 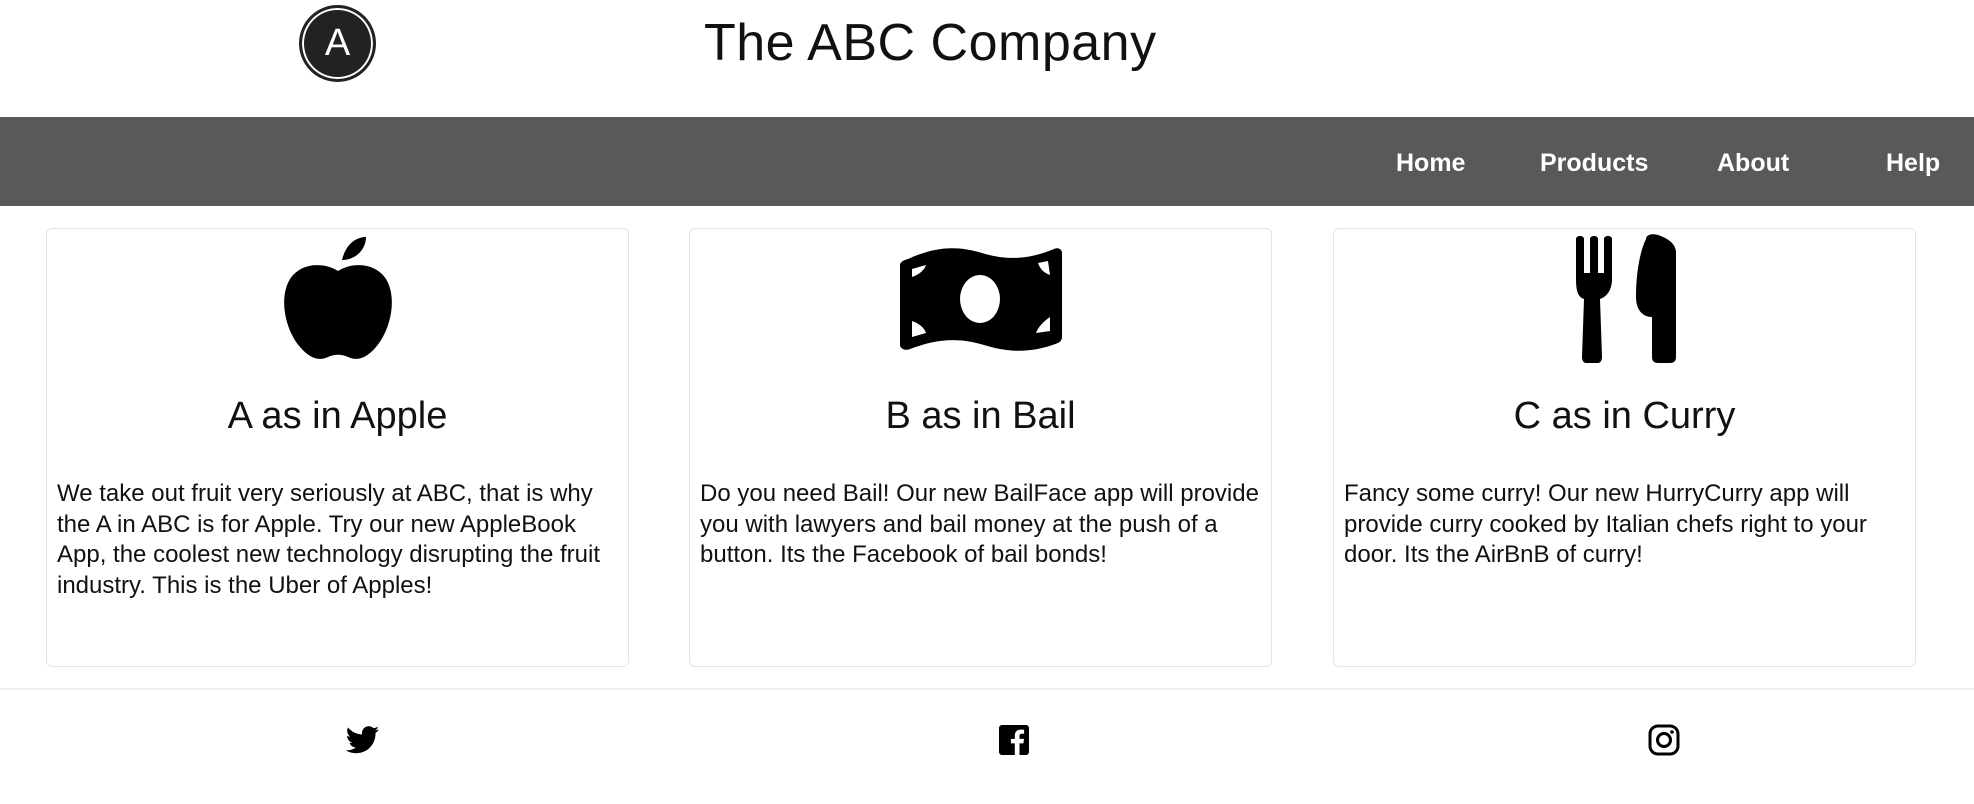 I want to click on nav-link-home: Home, so click(x=1430, y=163).